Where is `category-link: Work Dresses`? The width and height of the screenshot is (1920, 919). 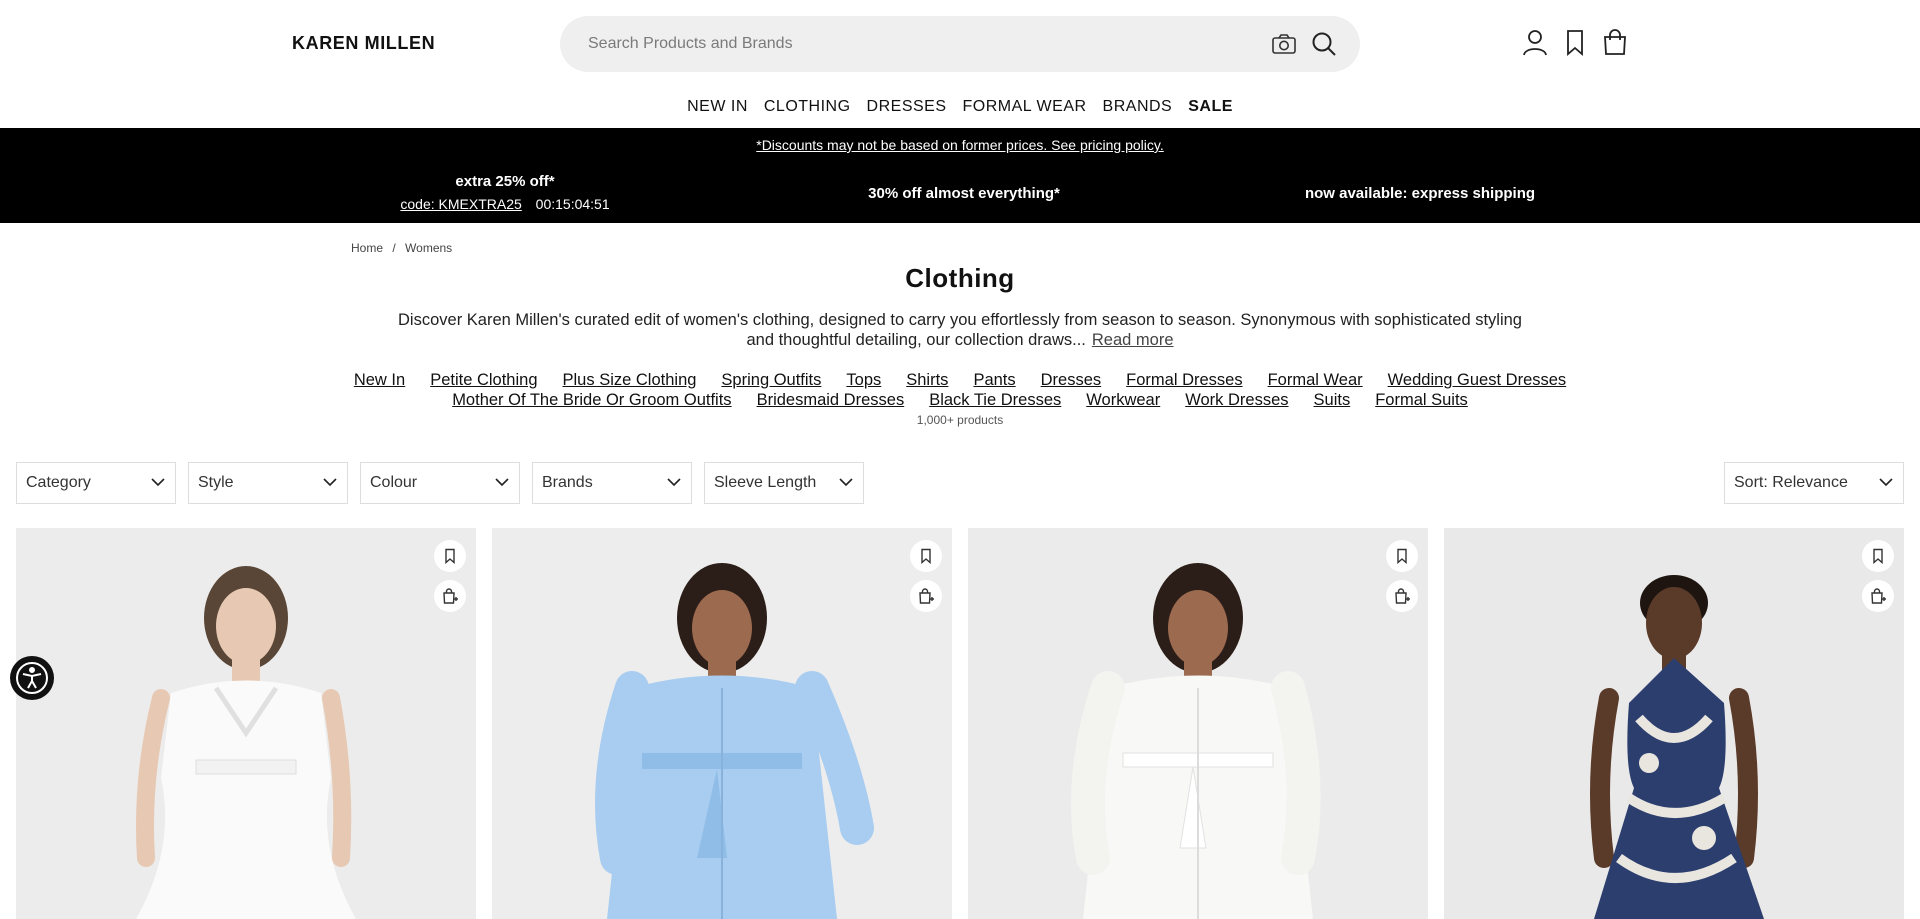
category-link: Work Dresses is located at coordinates (1236, 400).